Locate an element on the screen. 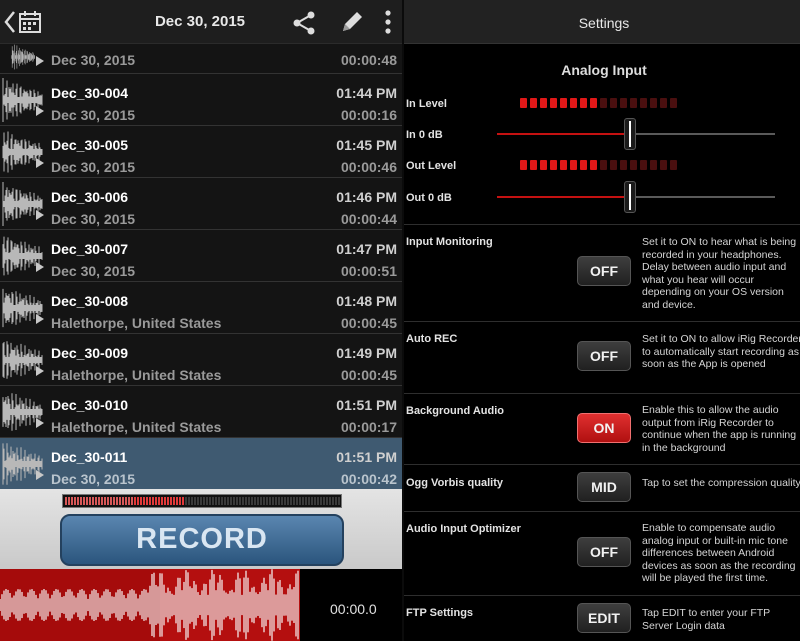 Image resolution: width=800 pixels, height=641 pixels. recording-row: Dec_30-007 Dec 30, 2015 01:47 PM 00:00:51 is located at coordinates (202, 256).